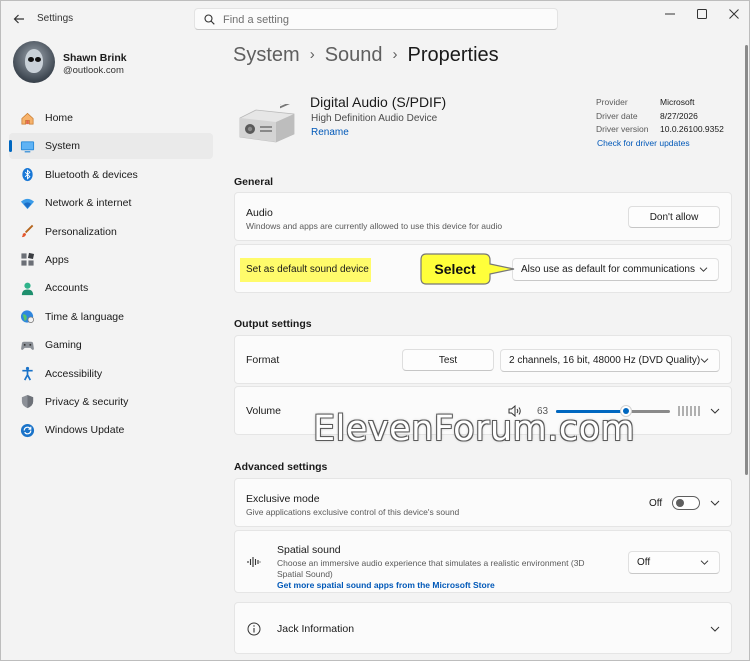 Image resolution: width=750 pixels, height=661 pixels. Describe the element at coordinates (38, 59) in the screenshot. I see `avatar-eye-right` at that location.